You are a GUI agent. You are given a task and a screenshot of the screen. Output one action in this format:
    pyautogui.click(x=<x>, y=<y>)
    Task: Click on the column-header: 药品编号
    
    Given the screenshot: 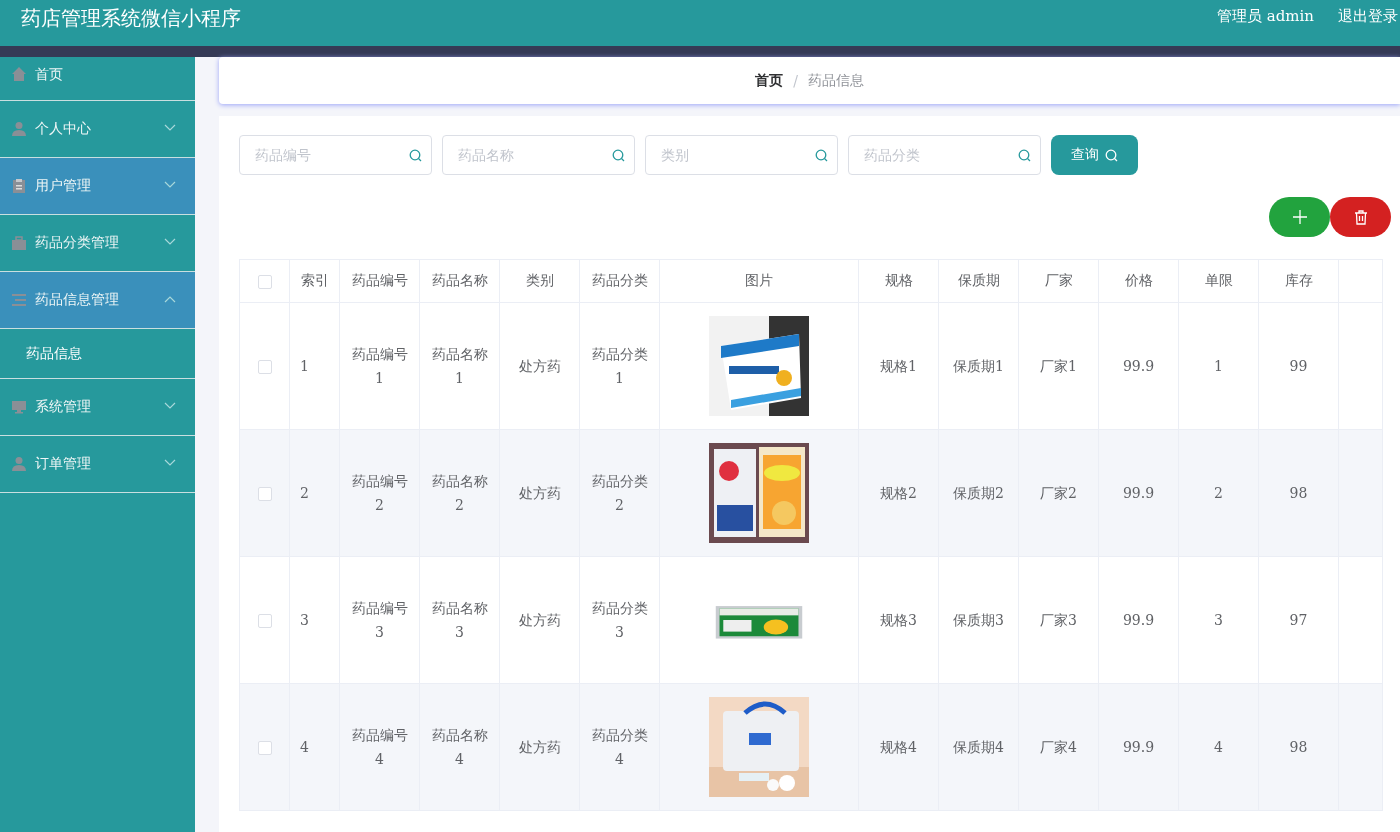 What is the action you would take?
    pyautogui.click(x=379, y=281)
    